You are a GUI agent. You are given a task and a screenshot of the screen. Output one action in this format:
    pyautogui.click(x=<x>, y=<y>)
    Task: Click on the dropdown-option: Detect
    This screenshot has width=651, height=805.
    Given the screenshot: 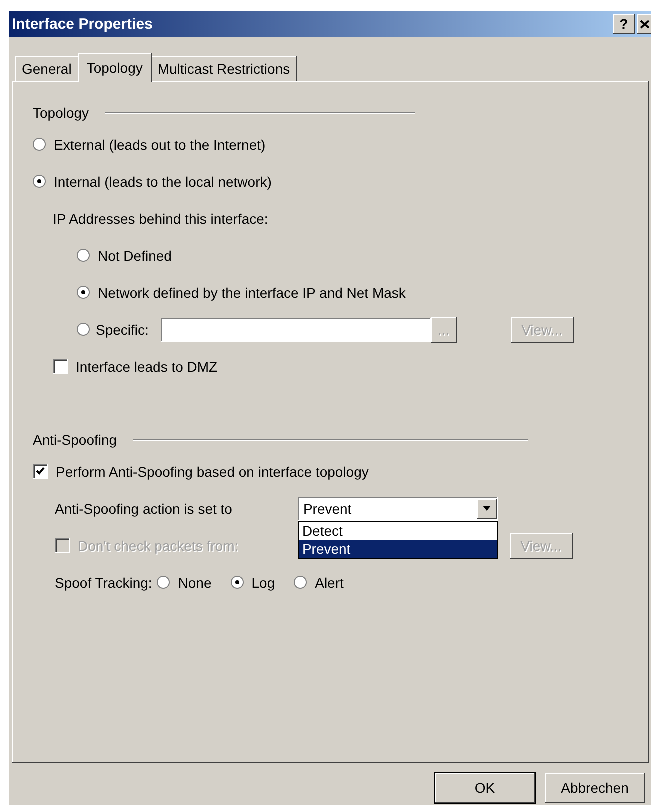 What is the action you would take?
    pyautogui.click(x=398, y=531)
    